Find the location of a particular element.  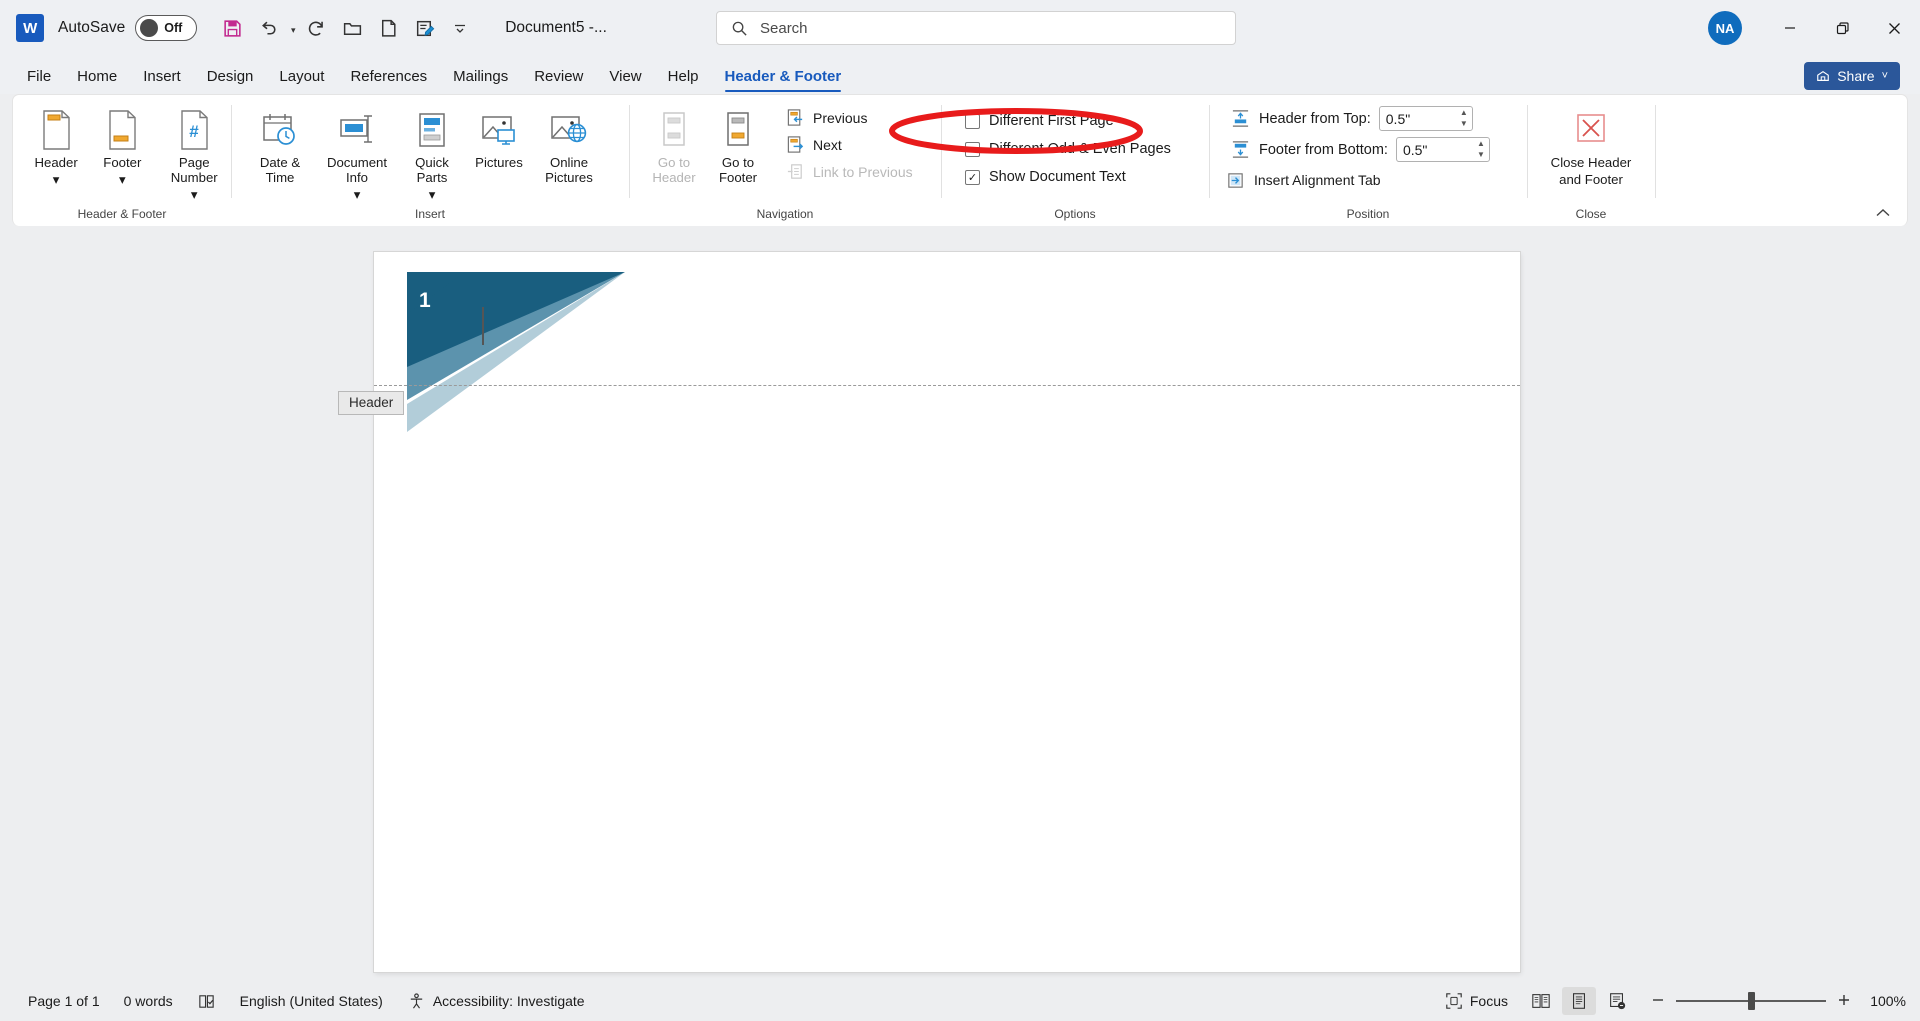

tab-insert: Insert is located at coordinates (162, 81).